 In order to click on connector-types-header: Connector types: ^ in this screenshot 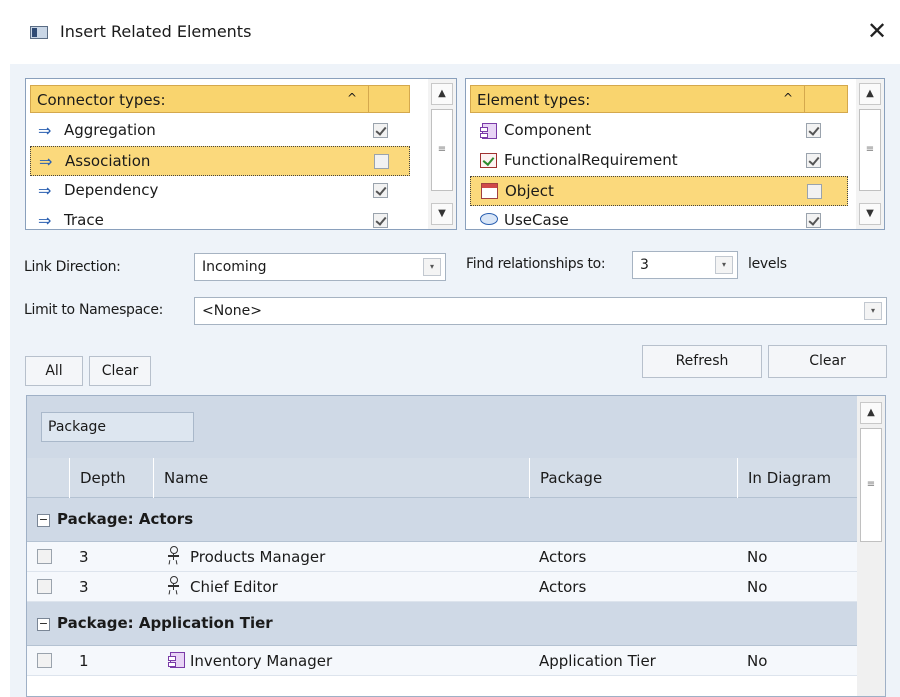, I will do `click(220, 99)`.